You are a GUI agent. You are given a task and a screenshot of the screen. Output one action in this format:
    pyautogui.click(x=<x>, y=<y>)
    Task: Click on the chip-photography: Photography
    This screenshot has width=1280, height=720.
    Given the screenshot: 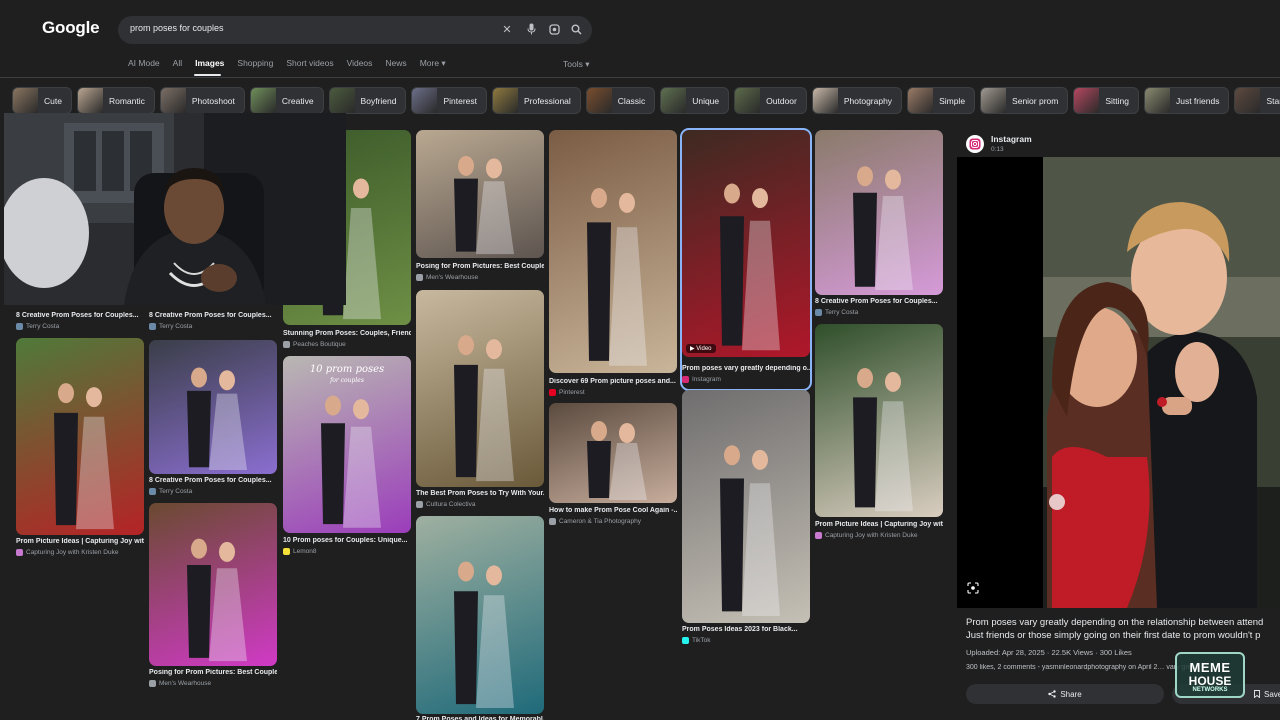 What is the action you would take?
    pyautogui.click(x=857, y=100)
    